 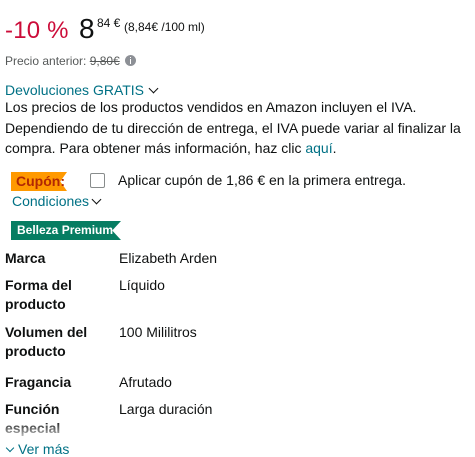 I want to click on info-icon, so click(x=131, y=60).